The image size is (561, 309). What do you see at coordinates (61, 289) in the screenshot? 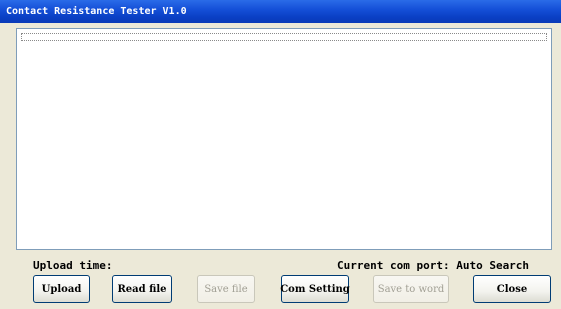
I see `upload-button: Upload` at bounding box center [61, 289].